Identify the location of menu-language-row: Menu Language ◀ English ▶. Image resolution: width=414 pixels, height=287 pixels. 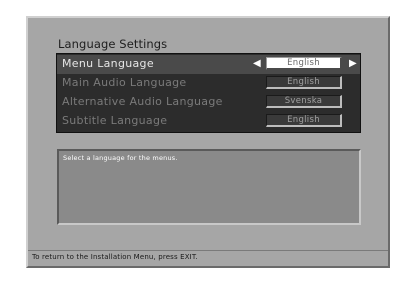
(208, 64).